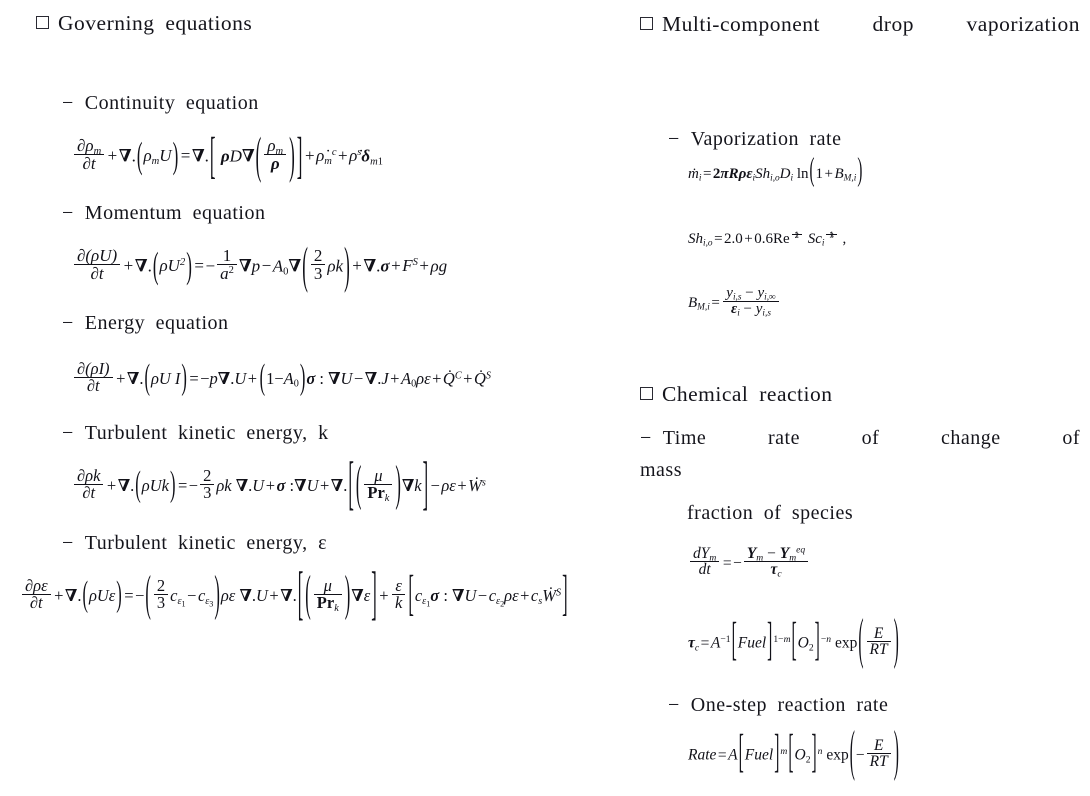 This screenshot has height=796, width=1090. Describe the element at coordinates (661, 470) in the screenshot. I see `time-rate-of-change-label-line2: mass` at that location.